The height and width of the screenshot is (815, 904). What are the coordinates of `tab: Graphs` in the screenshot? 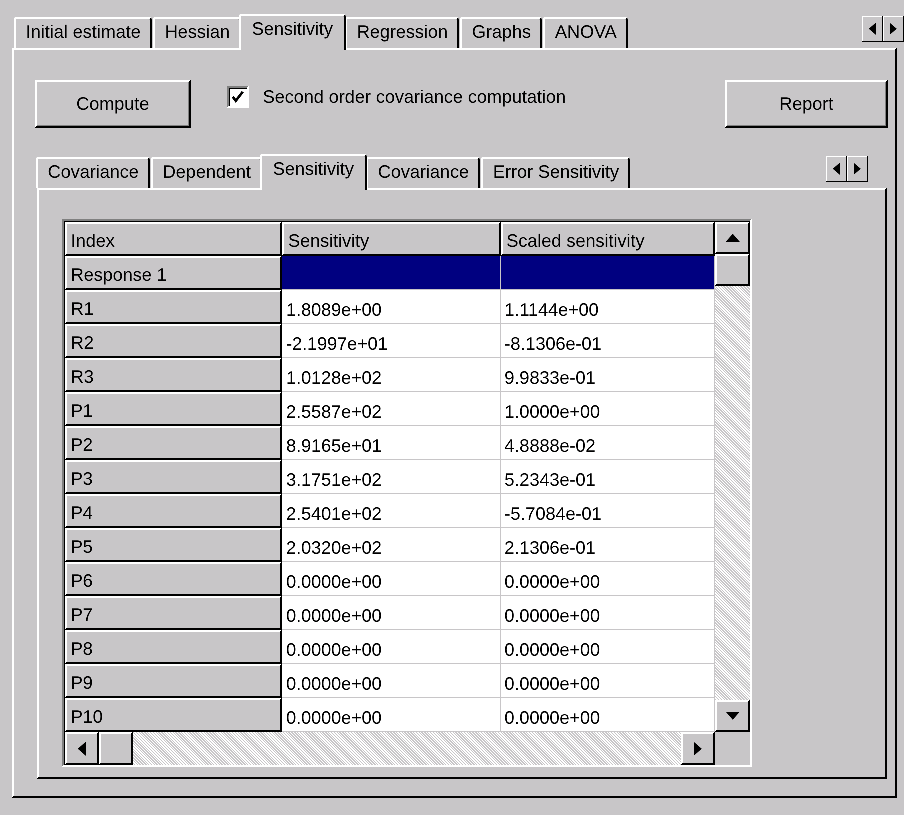 It's located at (501, 32).